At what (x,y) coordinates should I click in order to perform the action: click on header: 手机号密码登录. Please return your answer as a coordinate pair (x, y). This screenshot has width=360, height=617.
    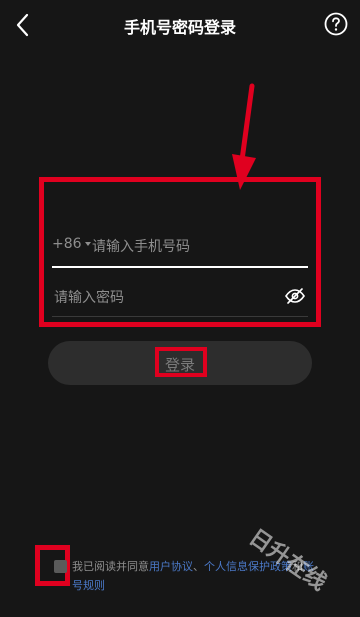
    Looking at the image, I should click on (180, 25).